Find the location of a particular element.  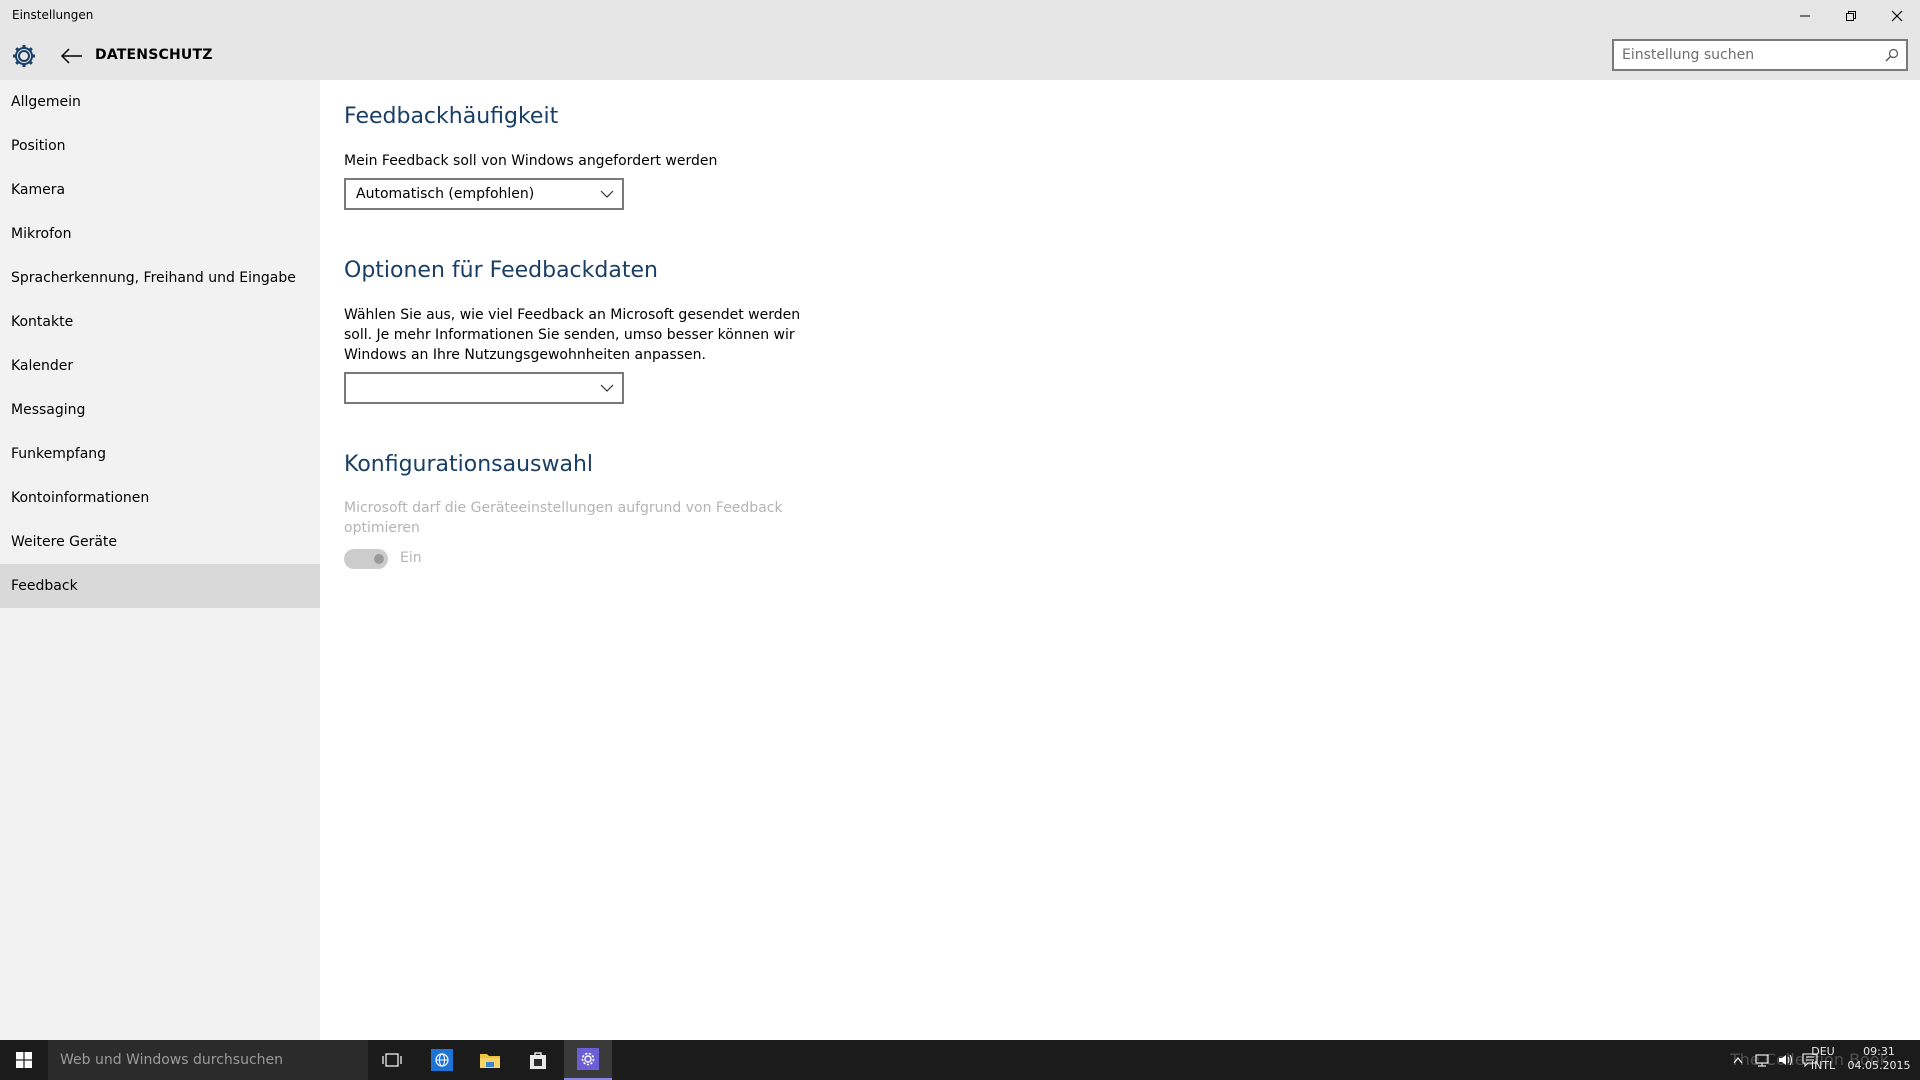

tray-volume-button is located at coordinates (1786, 1060).